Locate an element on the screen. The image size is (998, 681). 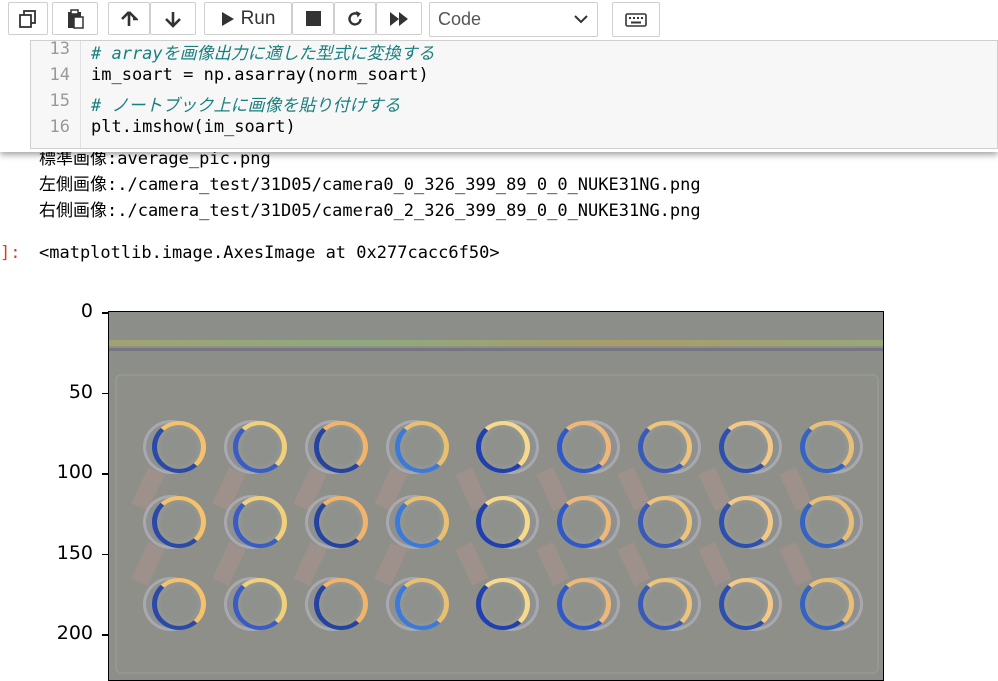
line-number: 13 is located at coordinates (59, 49).